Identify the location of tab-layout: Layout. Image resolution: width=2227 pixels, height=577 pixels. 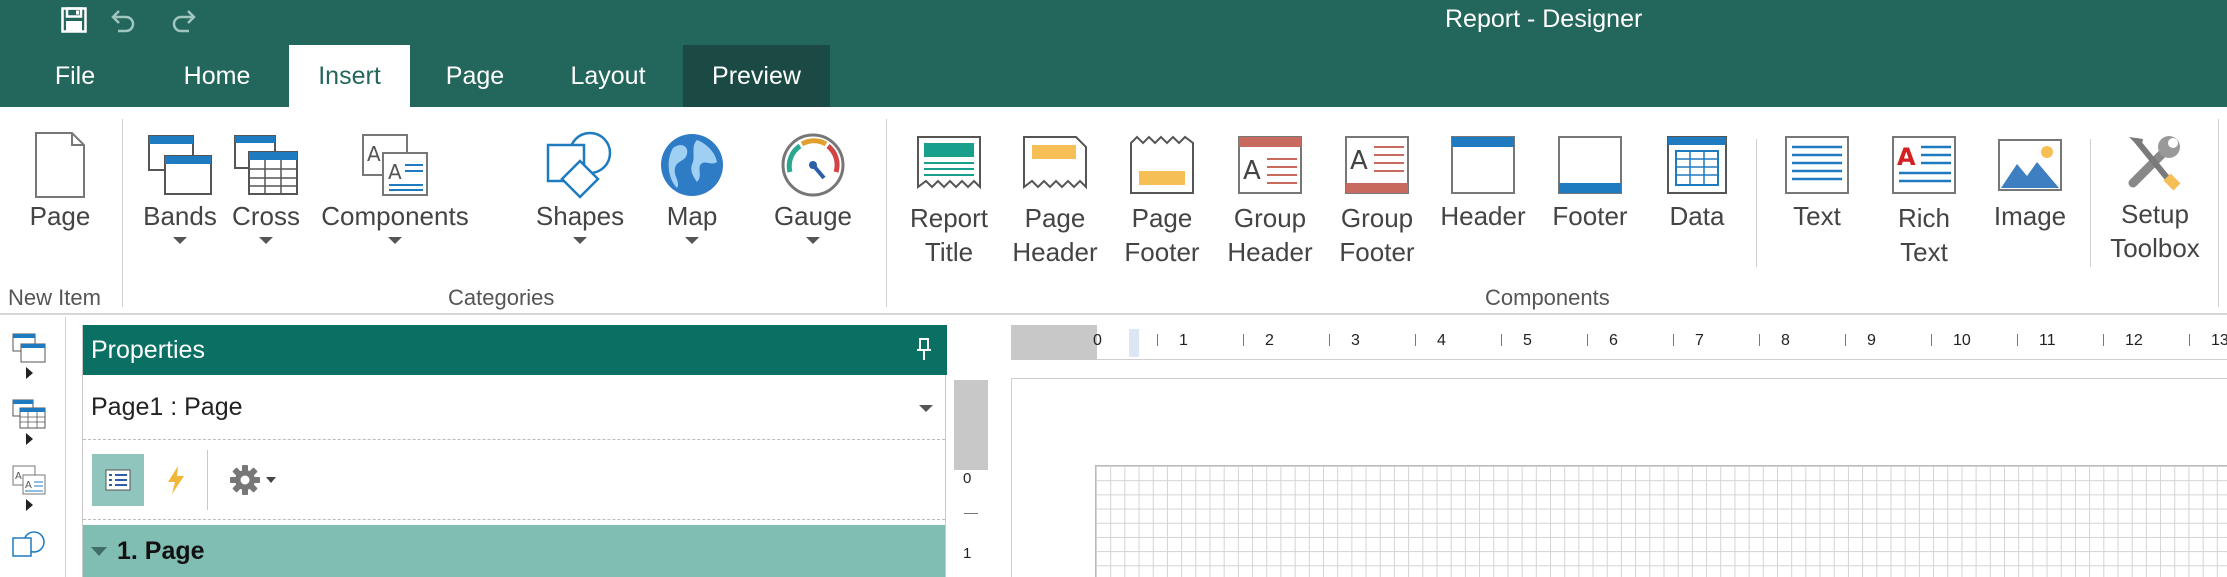
(608, 76).